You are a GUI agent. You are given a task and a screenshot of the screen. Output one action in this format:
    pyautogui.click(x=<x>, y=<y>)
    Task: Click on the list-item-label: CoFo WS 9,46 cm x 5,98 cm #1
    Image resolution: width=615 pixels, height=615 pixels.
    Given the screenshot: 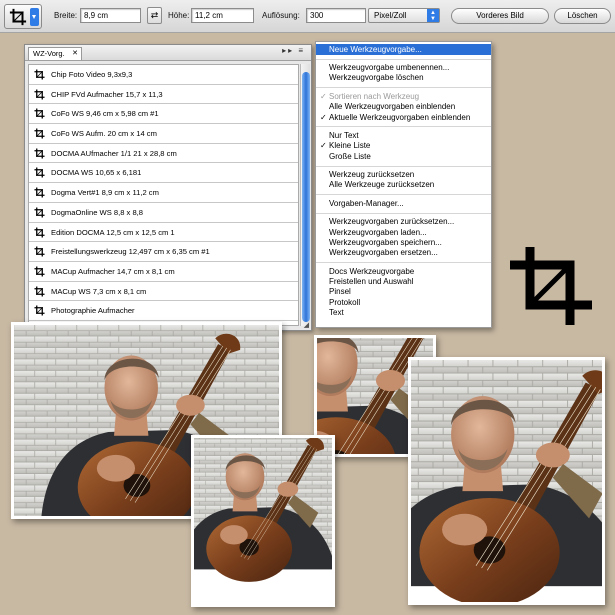 What is the action you would take?
    pyautogui.click(x=105, y=114)
    